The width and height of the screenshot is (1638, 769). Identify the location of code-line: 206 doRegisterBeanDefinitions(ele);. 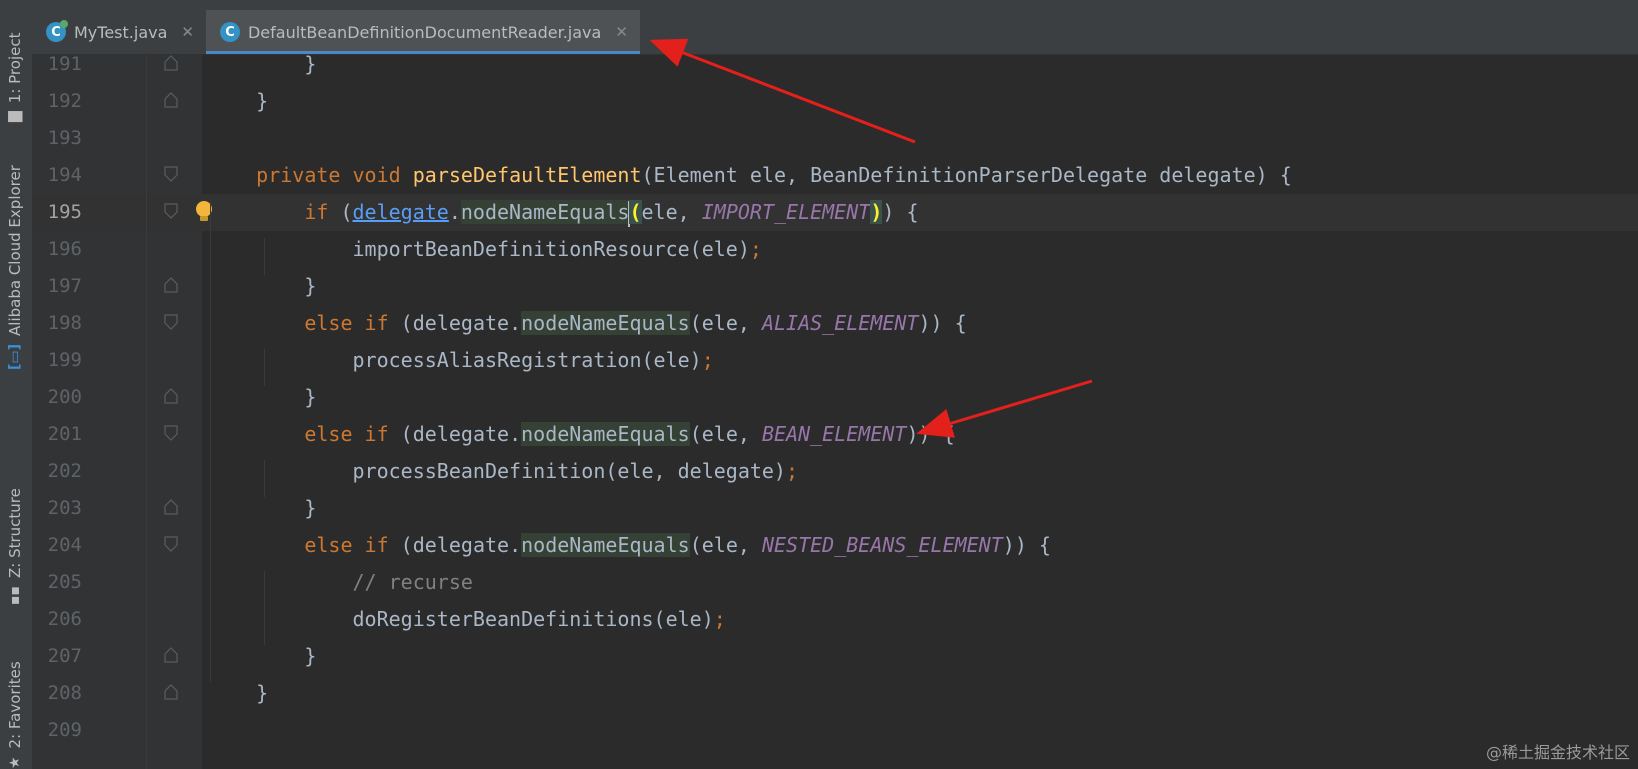
(835, 619).